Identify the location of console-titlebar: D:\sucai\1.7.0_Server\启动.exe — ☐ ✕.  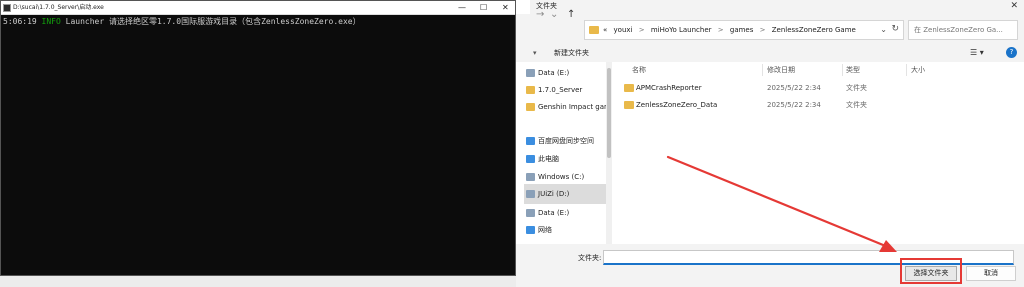
(258, 8).